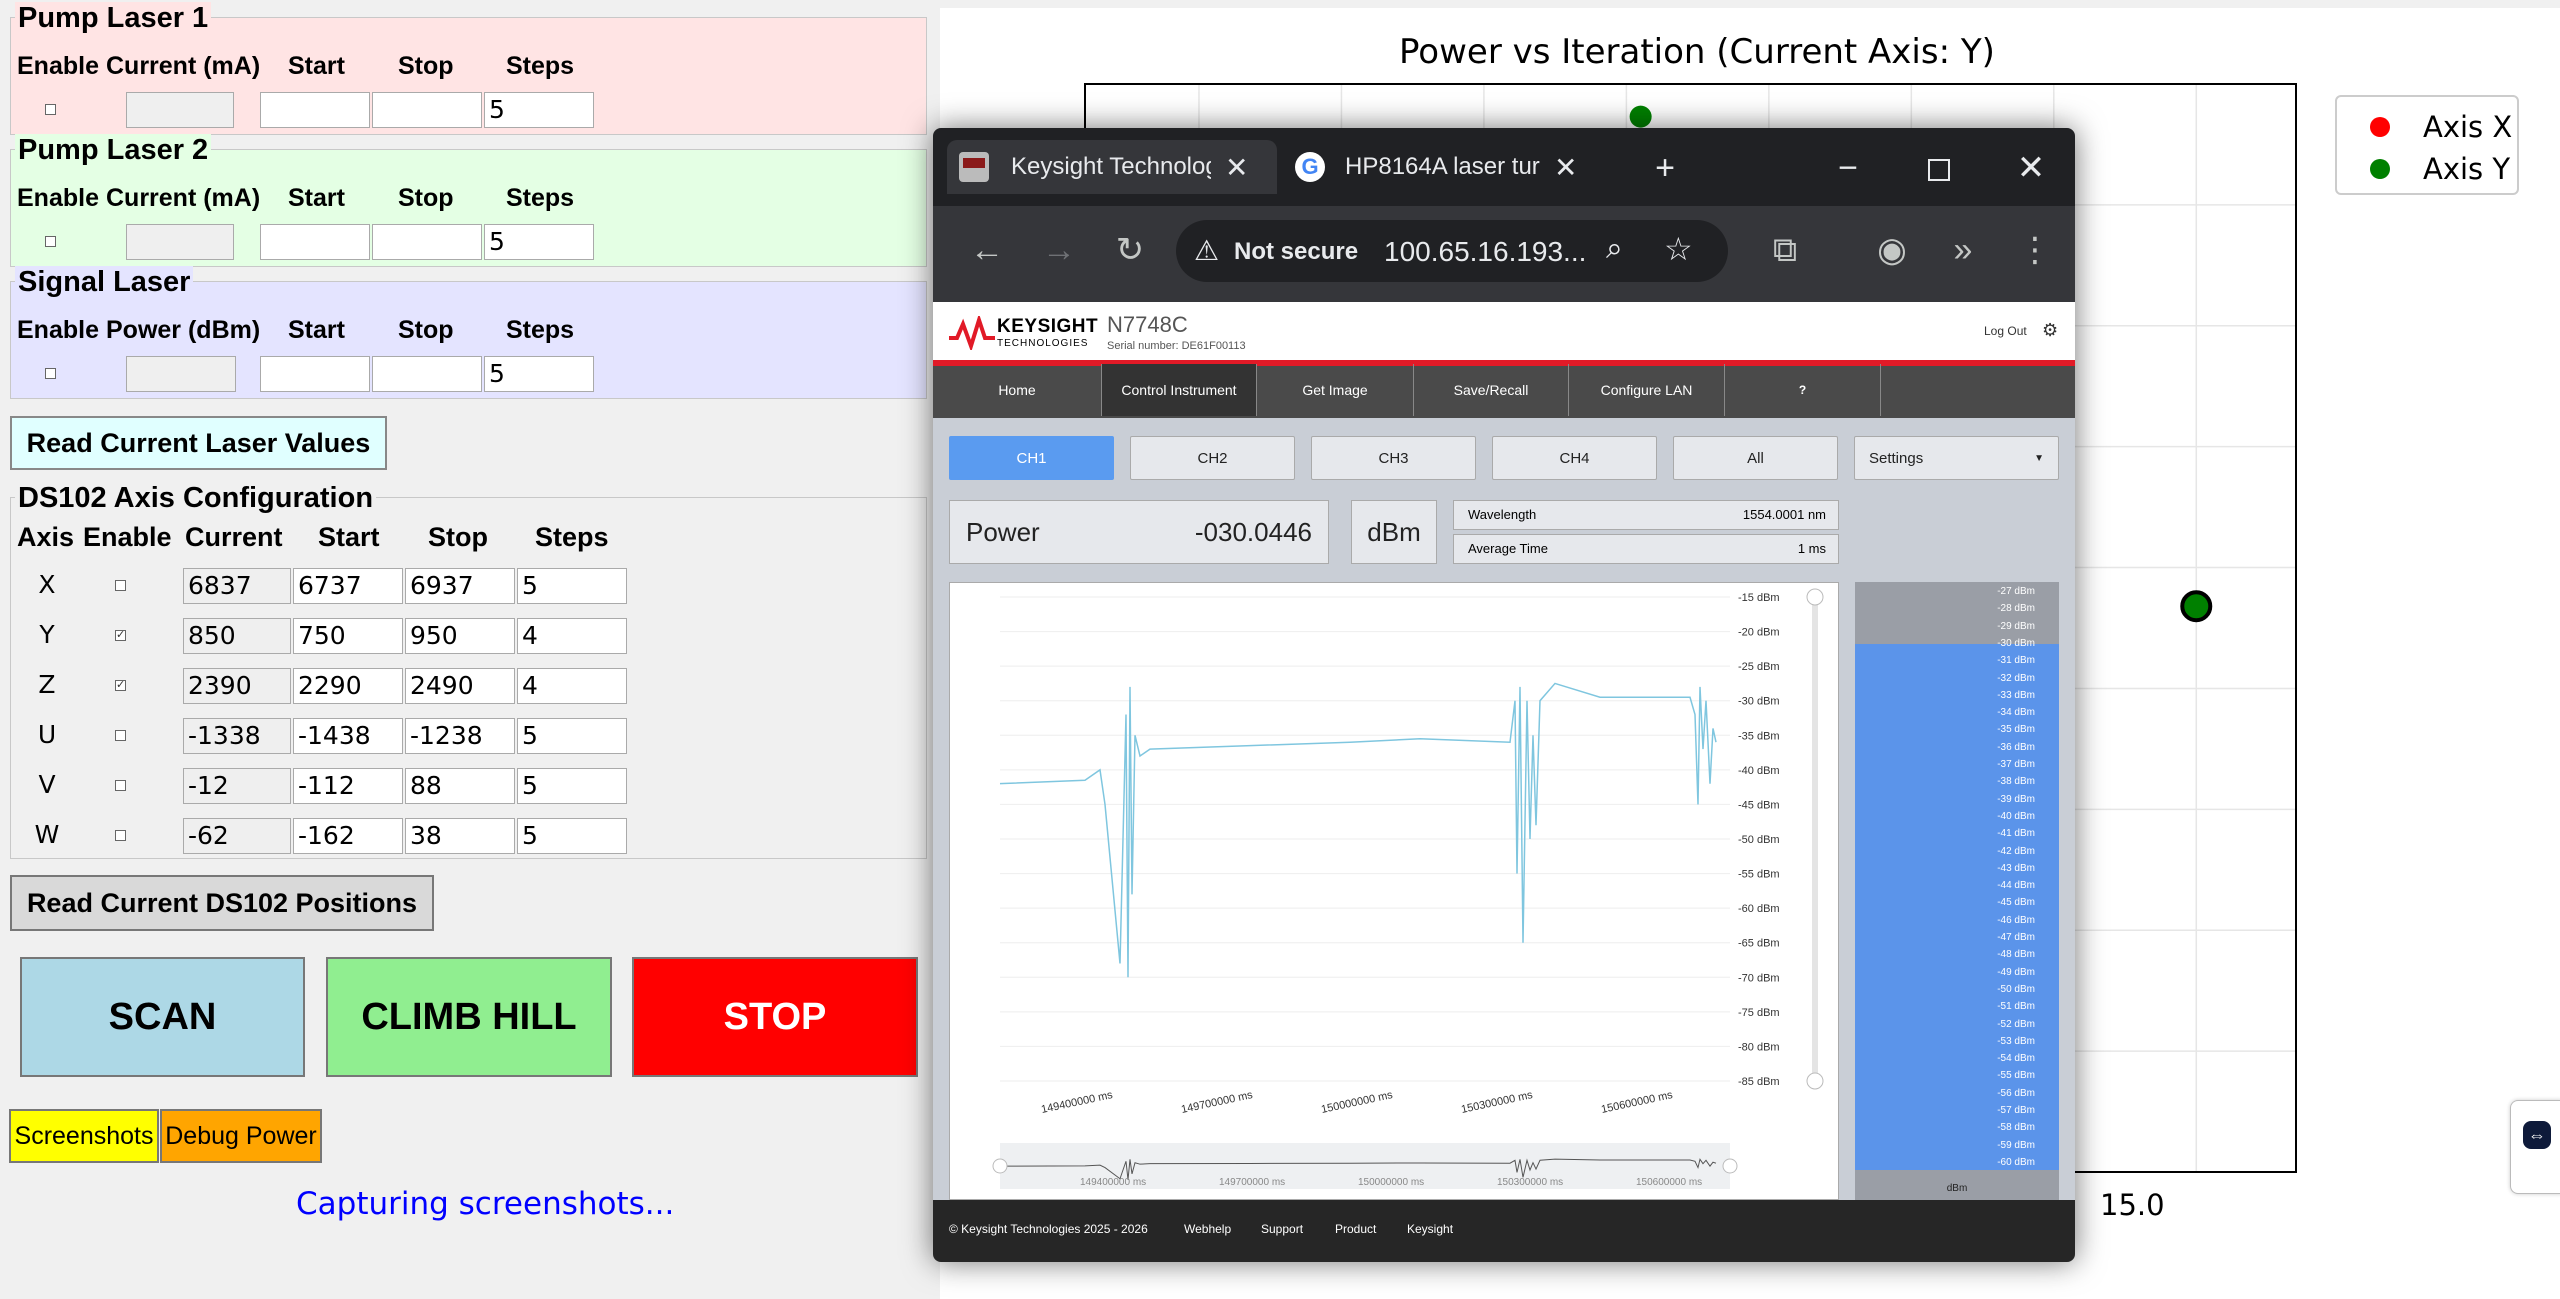  What do you see at coordinates (427, 110) in the screenshot?
I see `pump-laser-1-stop-input` at bounding box center [427, 110].